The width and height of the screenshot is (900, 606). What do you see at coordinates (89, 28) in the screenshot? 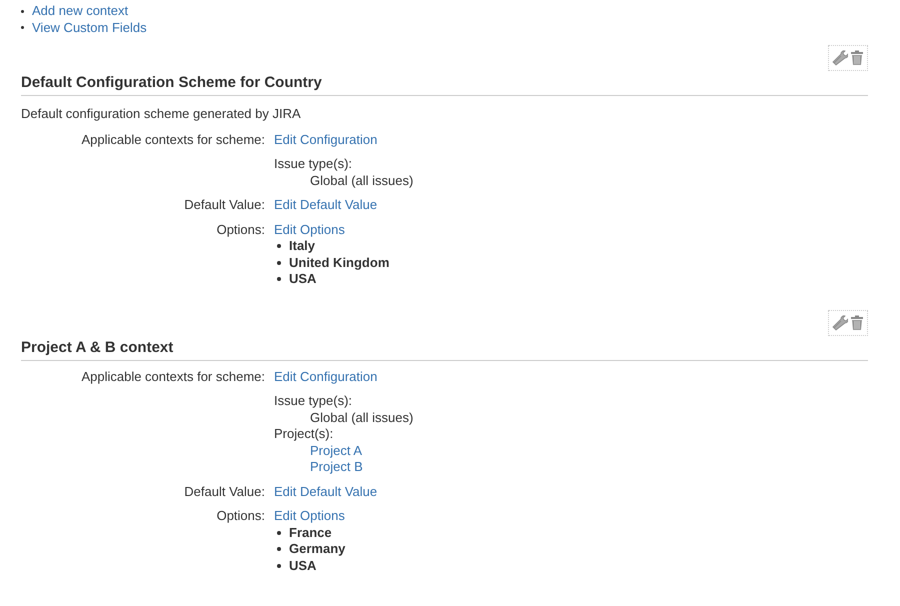
I see `nav-link: View Custom Fields` at bounding box center [89, 28].